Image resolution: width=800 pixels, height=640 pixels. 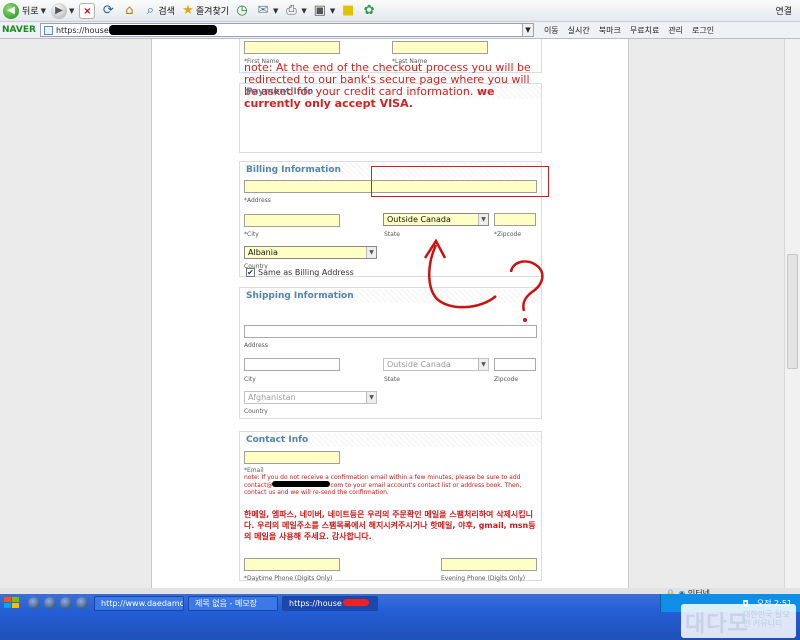 What do you see at coordinates (34, 603) in the screenshot?
I see `ie-icon` at bounding box center [34, 603].